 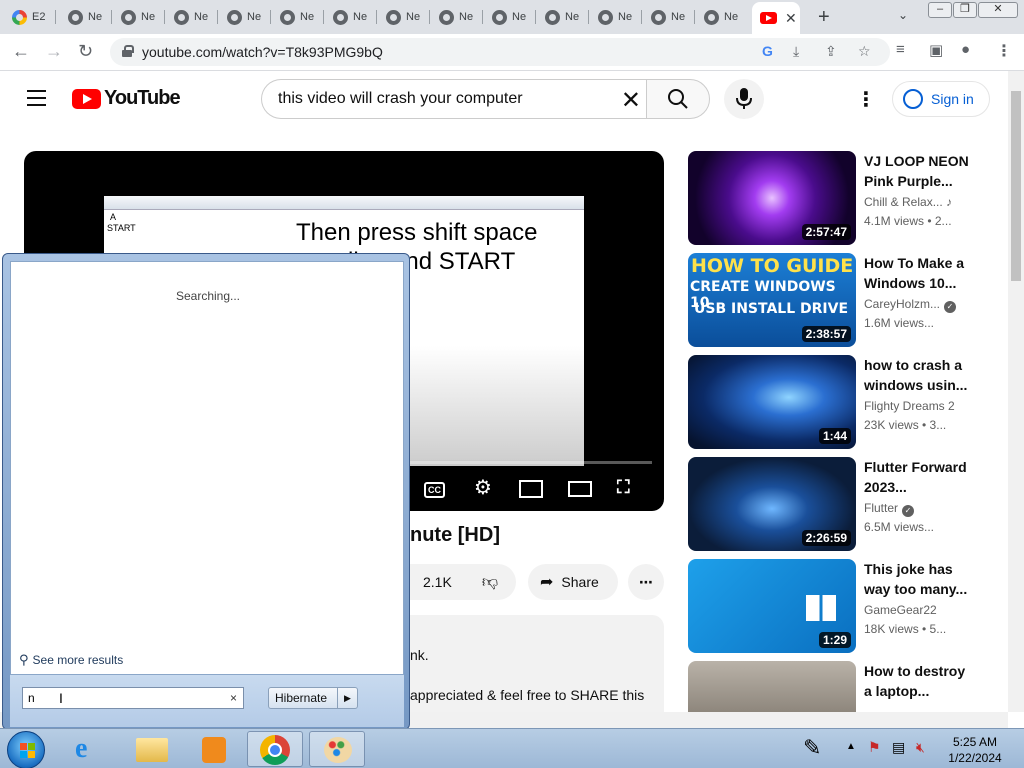 What do you see at coordinates (490, 582) in the screenshot?
I see `dislike-icon: 👎︎` at bounding box center [490, 582].